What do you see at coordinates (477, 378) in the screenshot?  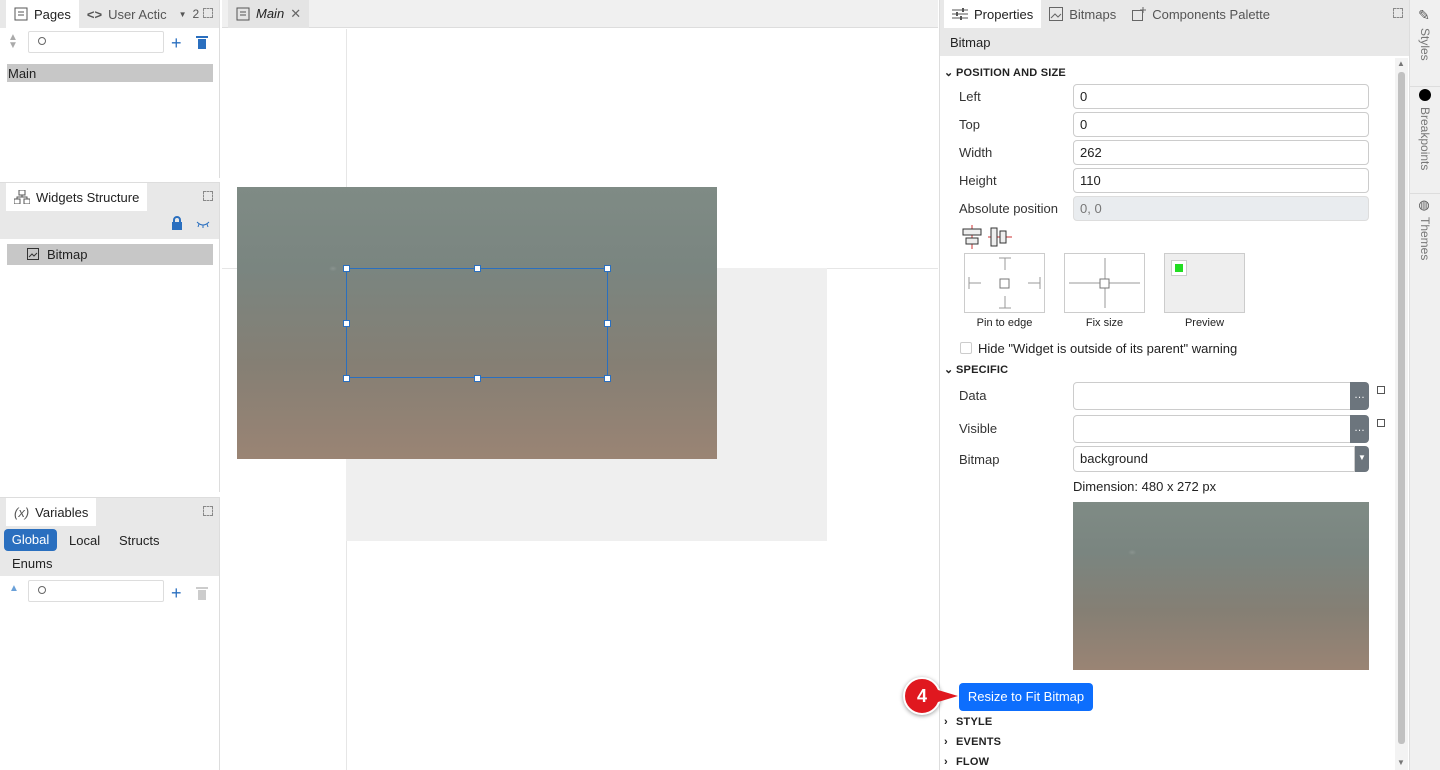 I see `resize-handle-s` at bounding box center [477, 378].